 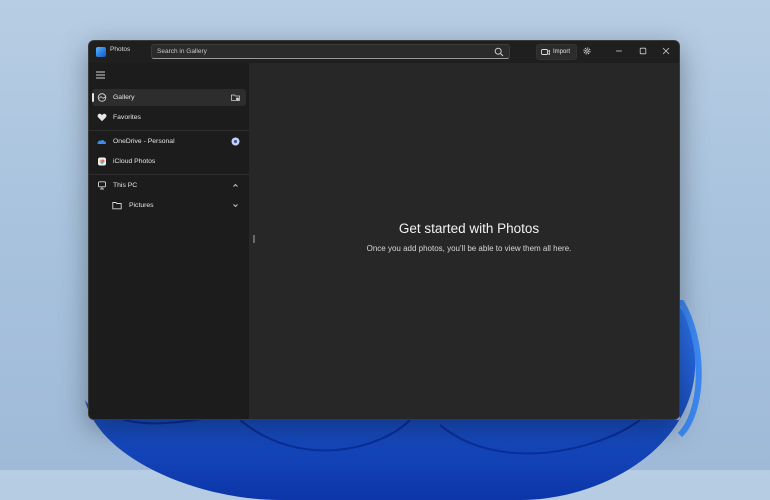 I want to click on sidebar-item-label: OneDrive - Personal, so click(x=144, y=141).